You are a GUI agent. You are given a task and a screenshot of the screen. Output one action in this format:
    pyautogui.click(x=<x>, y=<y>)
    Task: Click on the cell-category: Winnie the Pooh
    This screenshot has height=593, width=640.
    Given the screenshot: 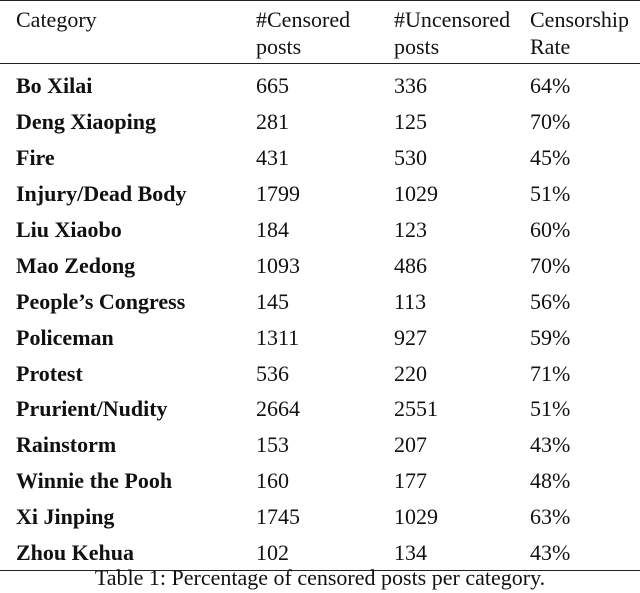 What is the action you would take?
    pyautogui.click(x=94, y=481)
    